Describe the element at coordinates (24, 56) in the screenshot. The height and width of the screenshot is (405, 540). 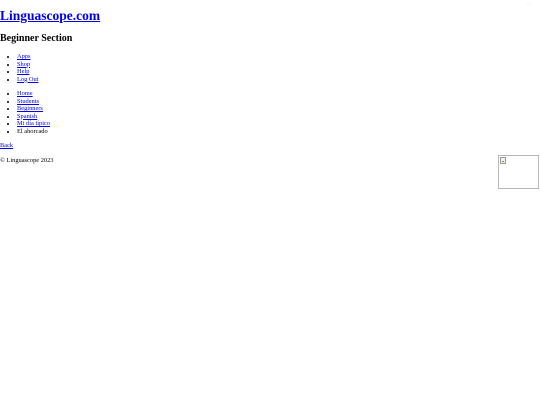
I see `apps-link: Apps` at that location.